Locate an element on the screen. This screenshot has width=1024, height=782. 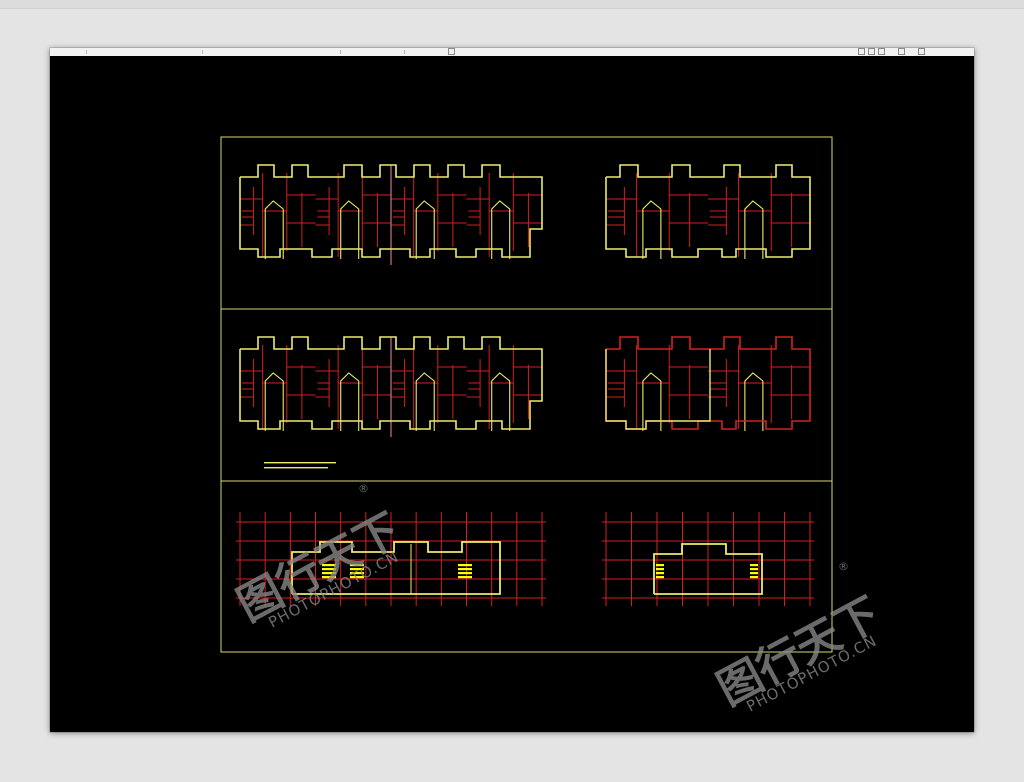
drawing-notes is located at coordinates (300, 465).